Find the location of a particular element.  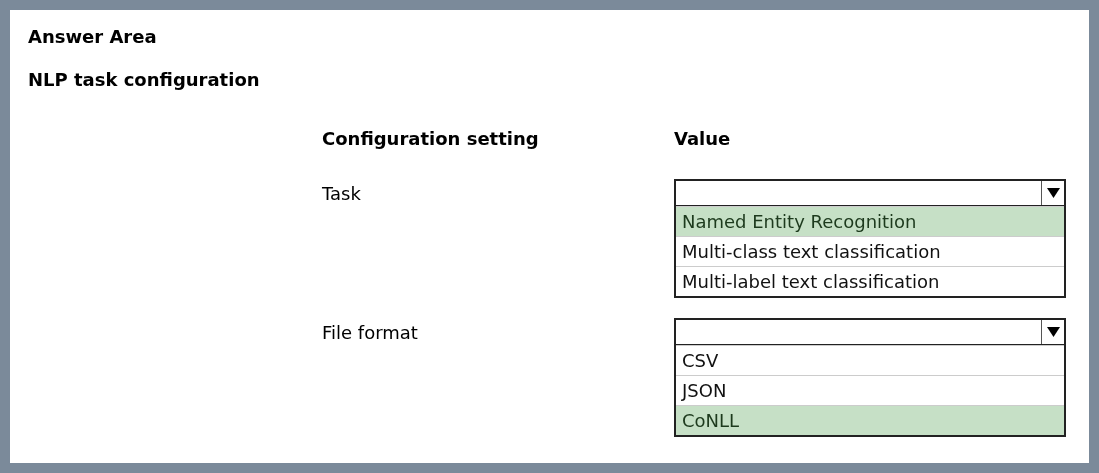

answer-area-title: Answer Area is located at coordinates (93, 36).